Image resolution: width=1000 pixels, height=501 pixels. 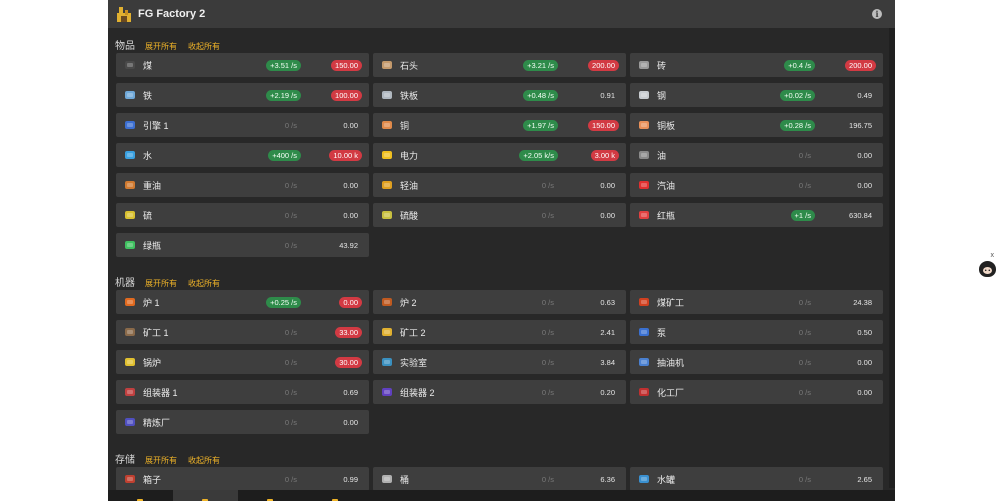 I want to click on count-badge: 24.38, so click(x=862, y=302).